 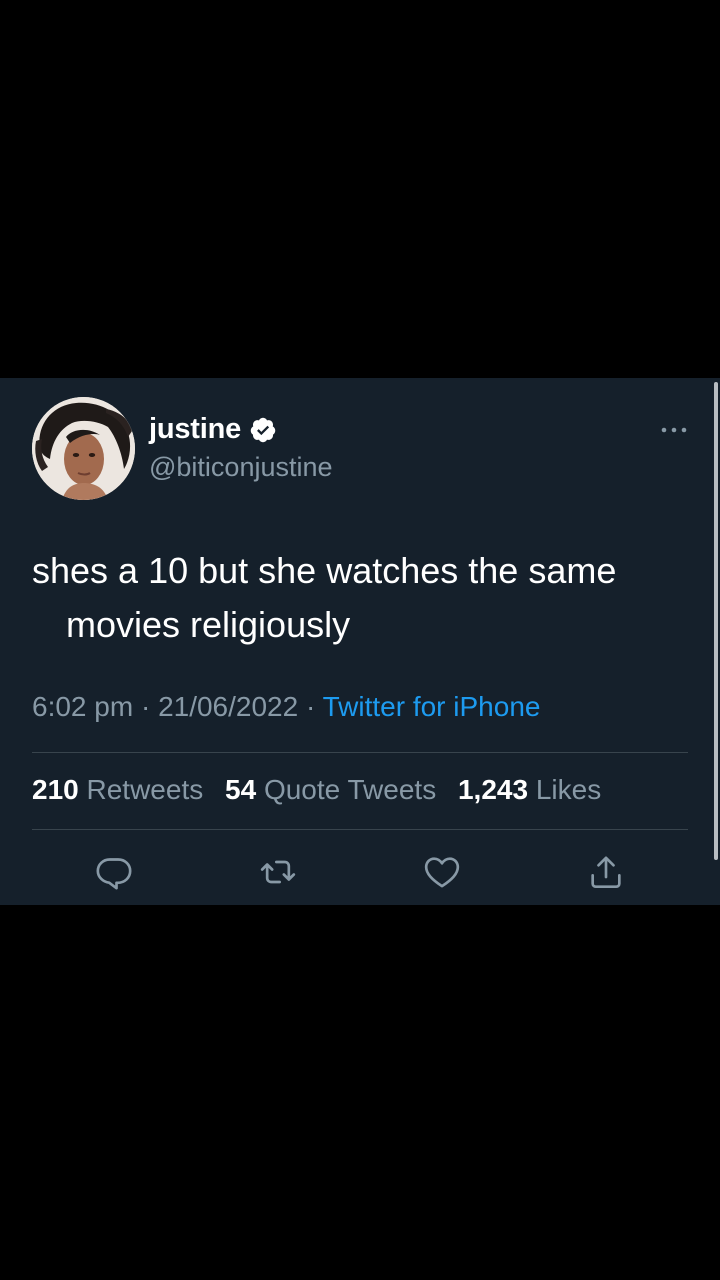 I want to click on quote-tweets-label: Quote Tweets, so click(x=350, y=789).